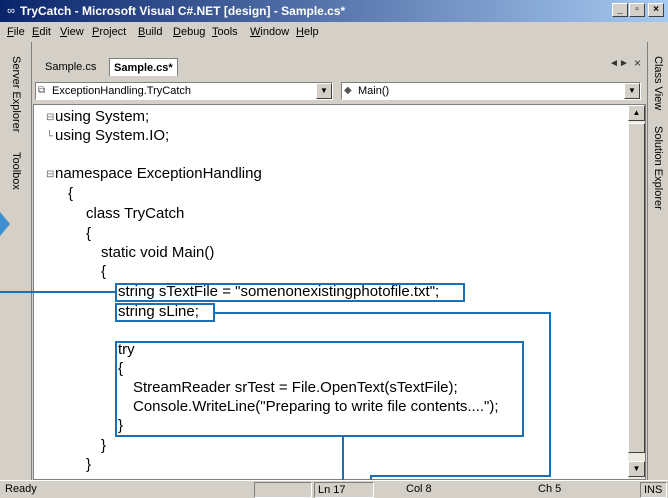  What do you see at coordinates (624, 63) in the screenshot?
I see `tab-next-icon: ►` at bounding box center [624, 63].